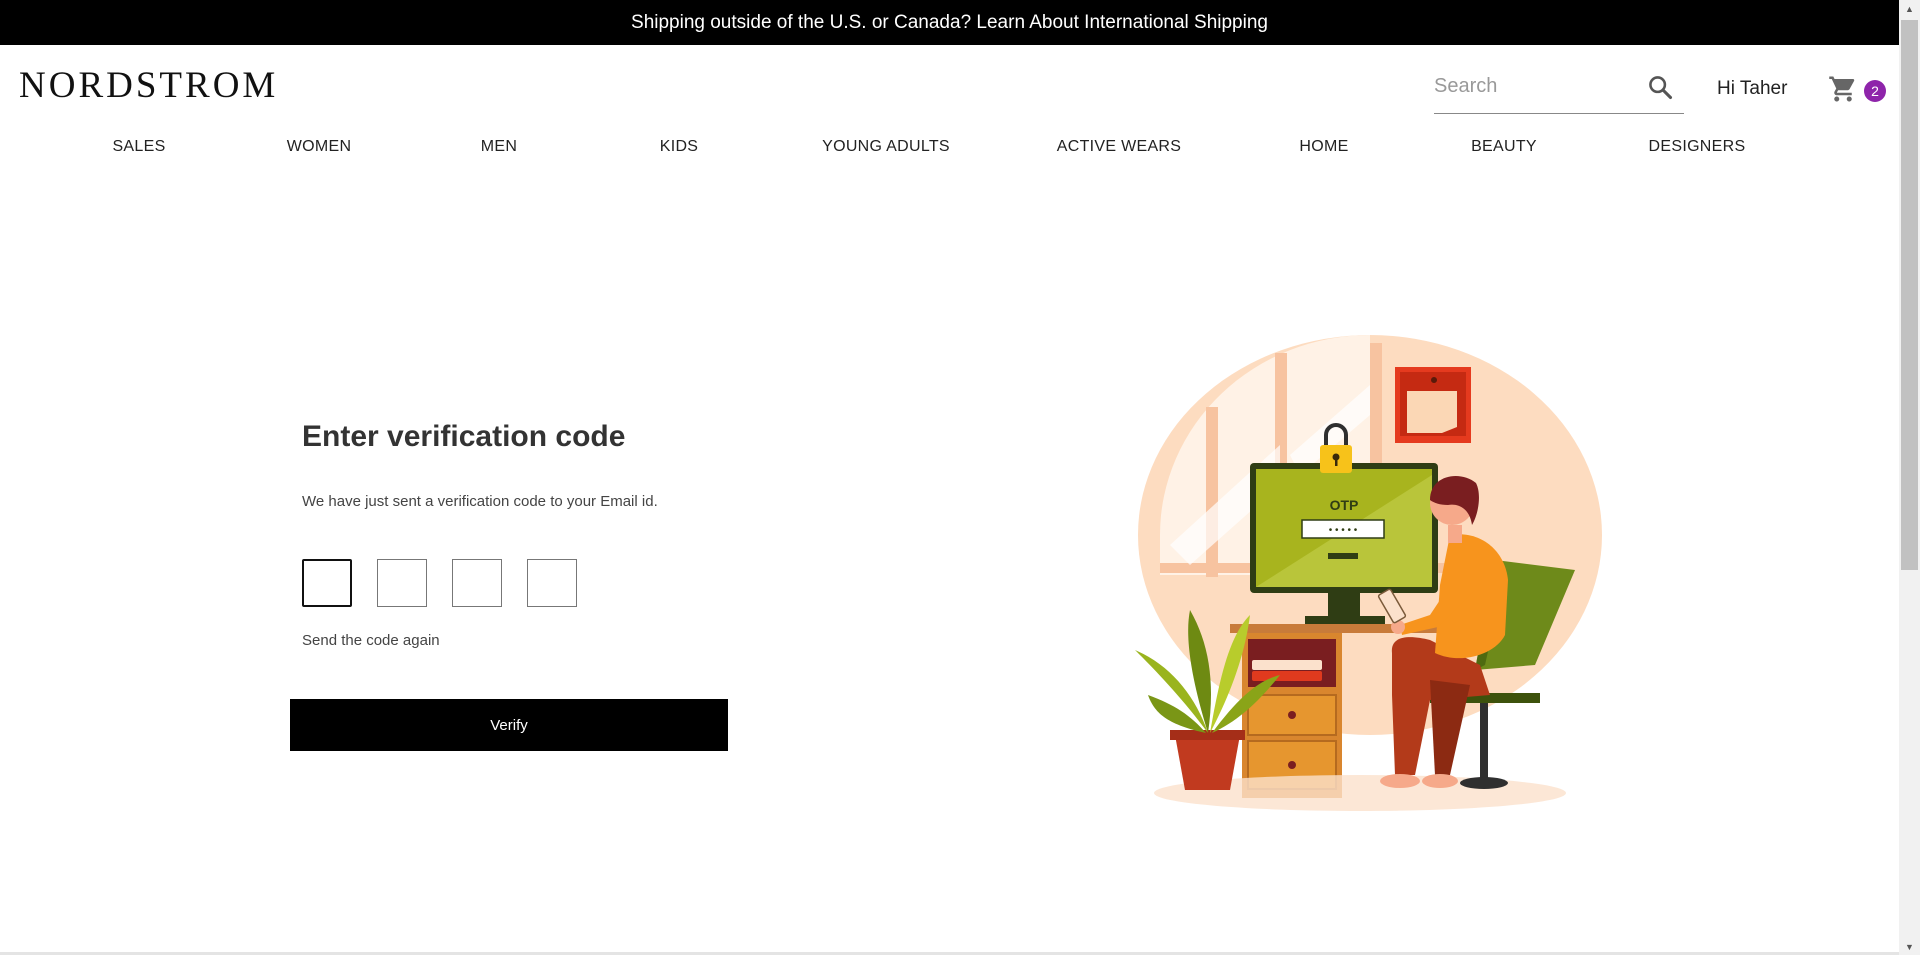  I want to click on nav-item-young-adults: YOUNG ADULTS, so click(886, 147).